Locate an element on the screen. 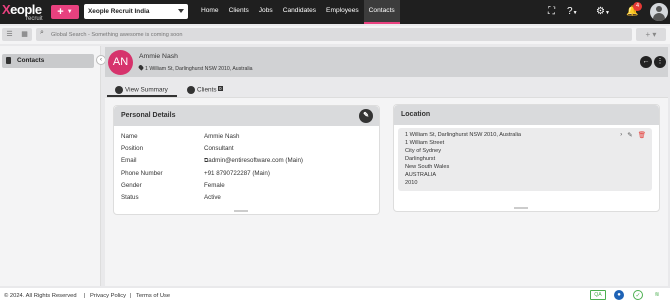 The width and height of the screenshot is (670, 302). view-toggle: ☰ ▦ is located at coordinates (17, 34).